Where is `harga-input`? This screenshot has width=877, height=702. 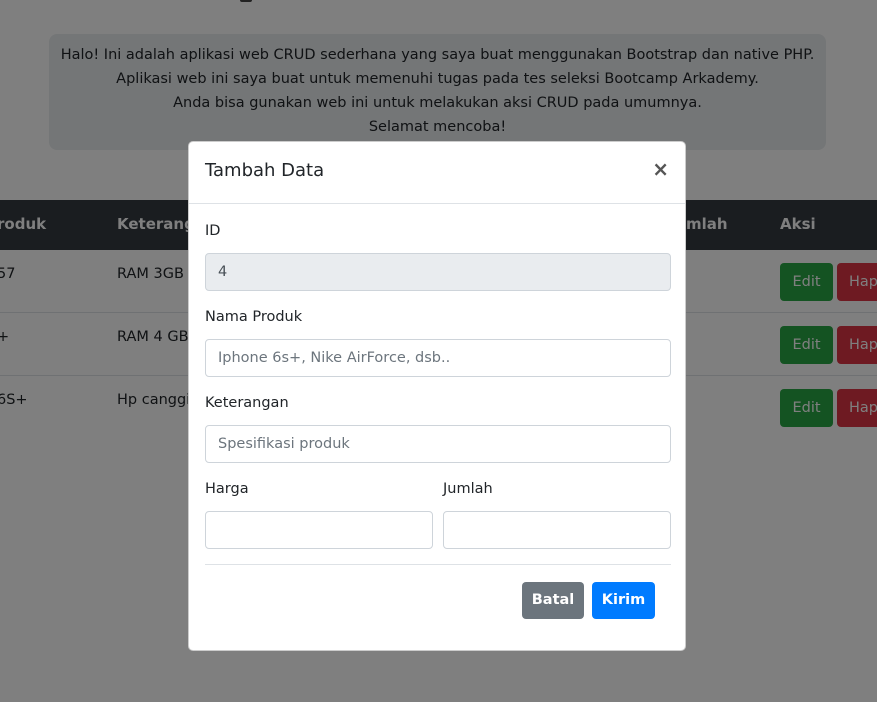 harga-input is located at coordinates (319, 530).